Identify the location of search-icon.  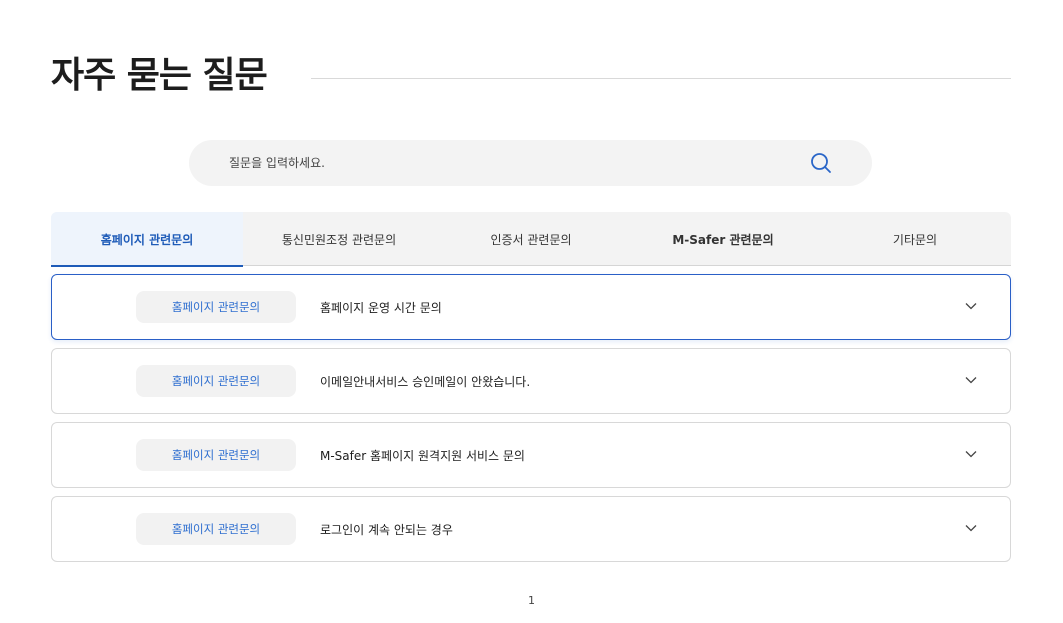
(821, 163).